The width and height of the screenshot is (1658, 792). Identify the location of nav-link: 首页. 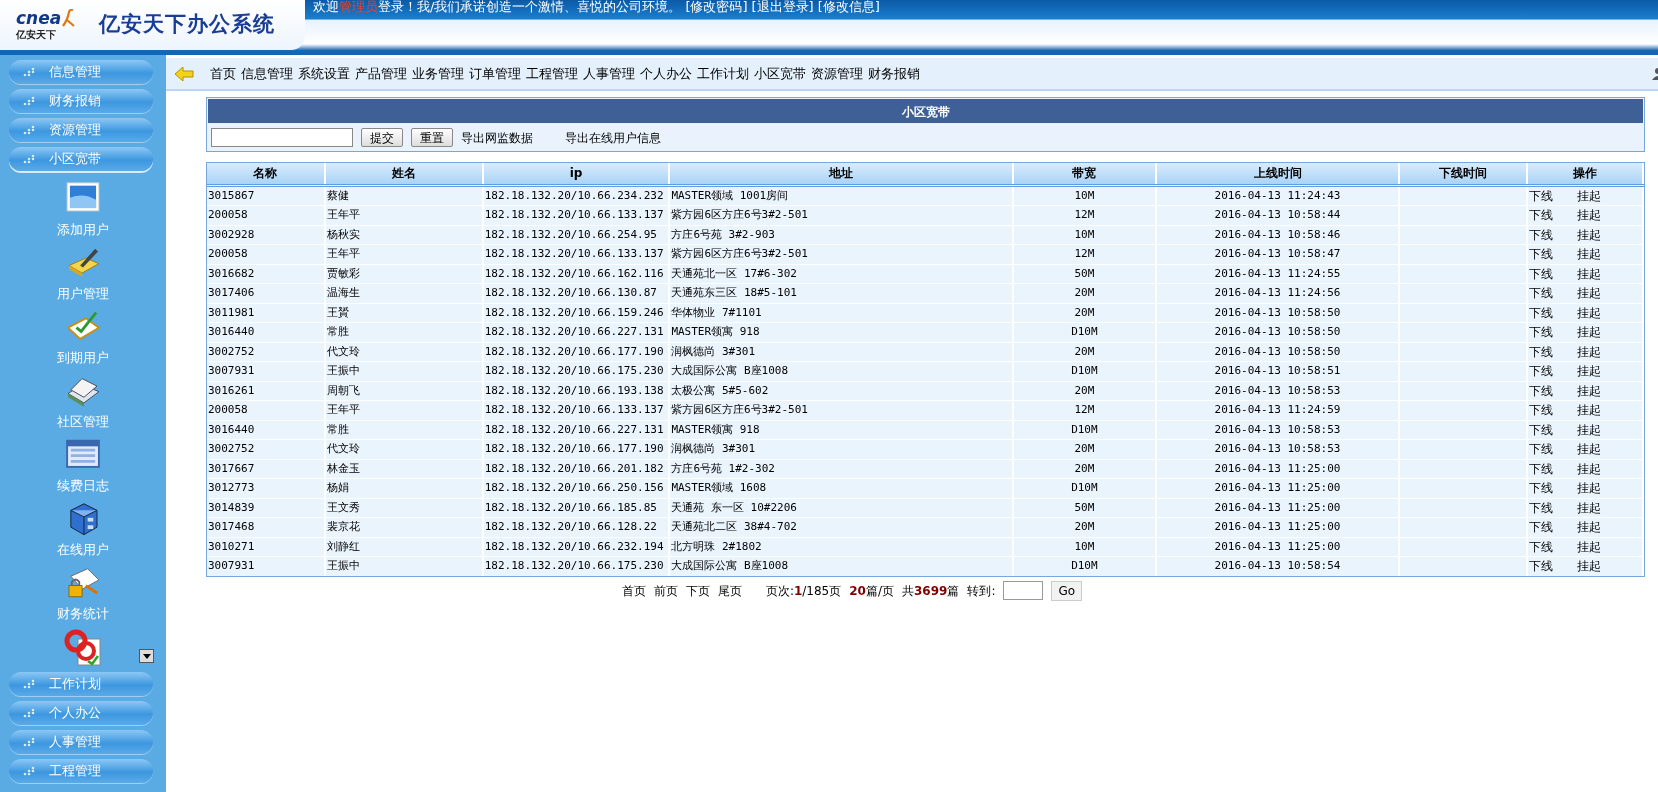
(223, 73).